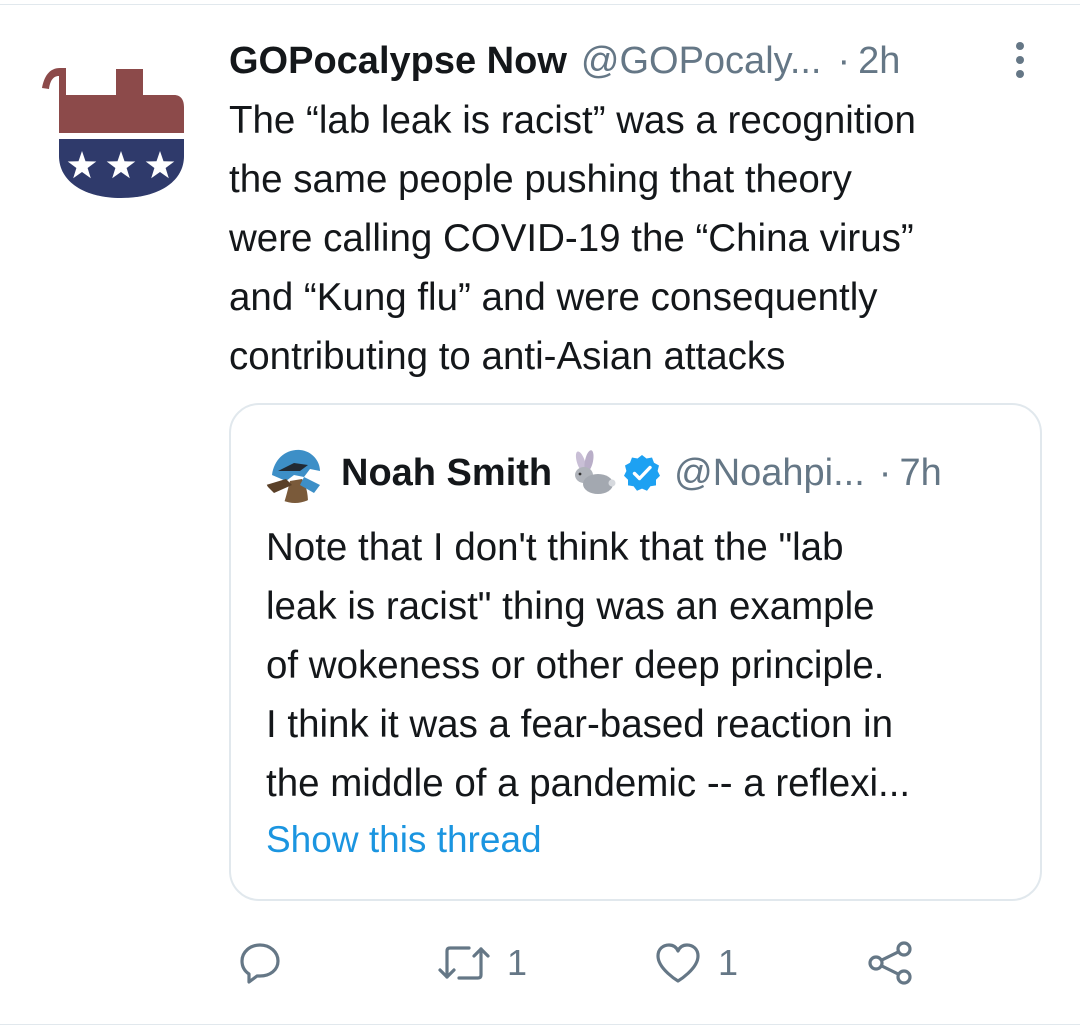 This screenshot has height=1034, width=1080. Describe the element at coordinates (678, 963) in the screenshot. I see `heart-icon` at that location.